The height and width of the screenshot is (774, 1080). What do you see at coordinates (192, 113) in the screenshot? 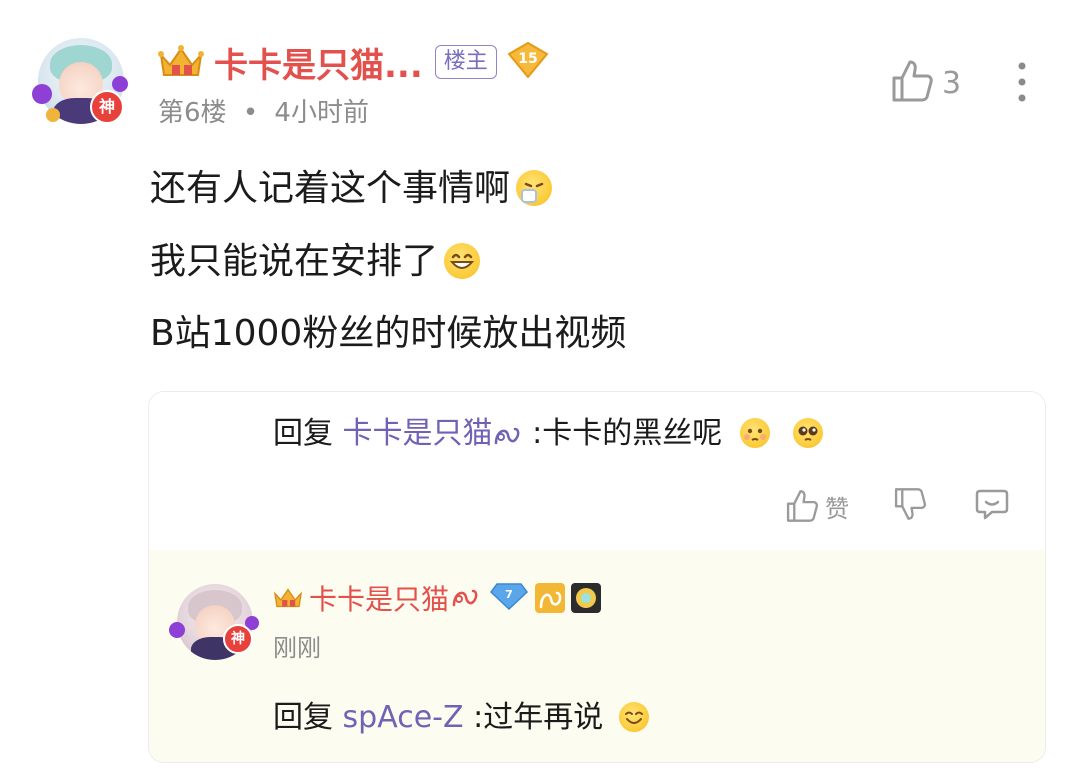
I see `floor-number: 第6楼` at bounding box center [192, 113].